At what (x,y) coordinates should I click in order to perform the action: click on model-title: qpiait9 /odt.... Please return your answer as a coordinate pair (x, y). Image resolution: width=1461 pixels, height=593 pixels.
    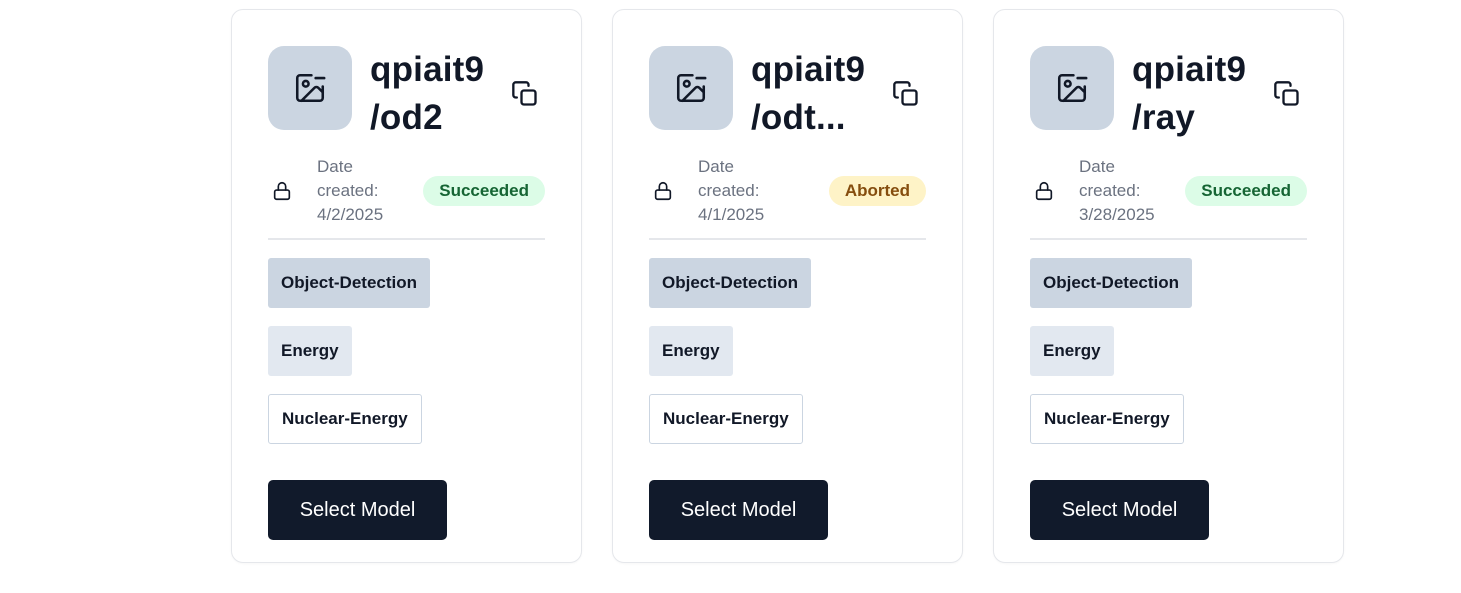
    Looking at the image, I should click on (816, 94).